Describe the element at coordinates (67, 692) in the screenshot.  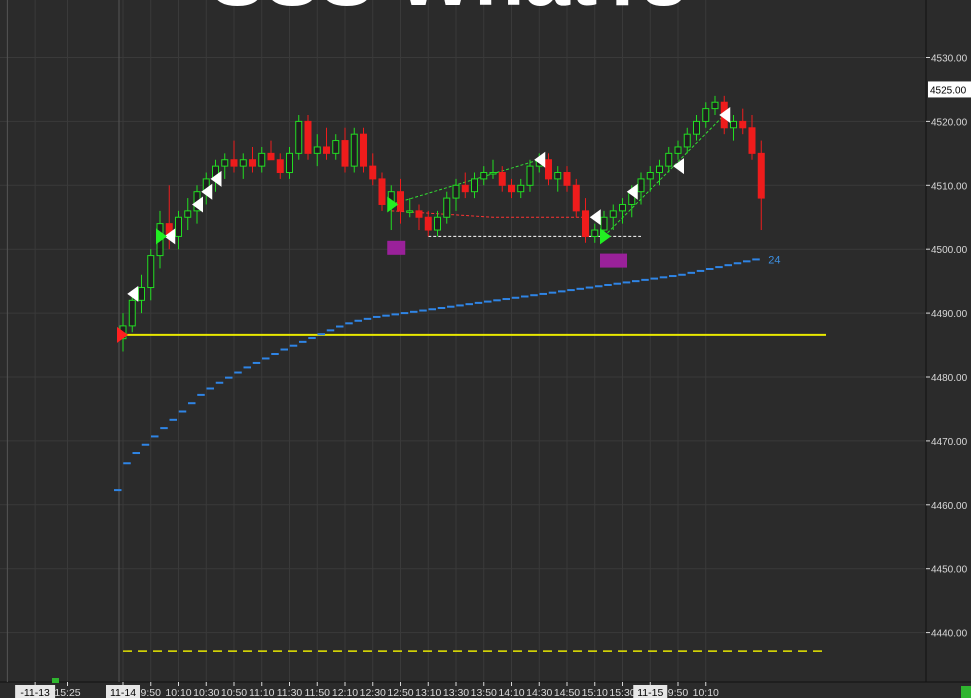
I see `x-tick-label: 15:25` at that location.